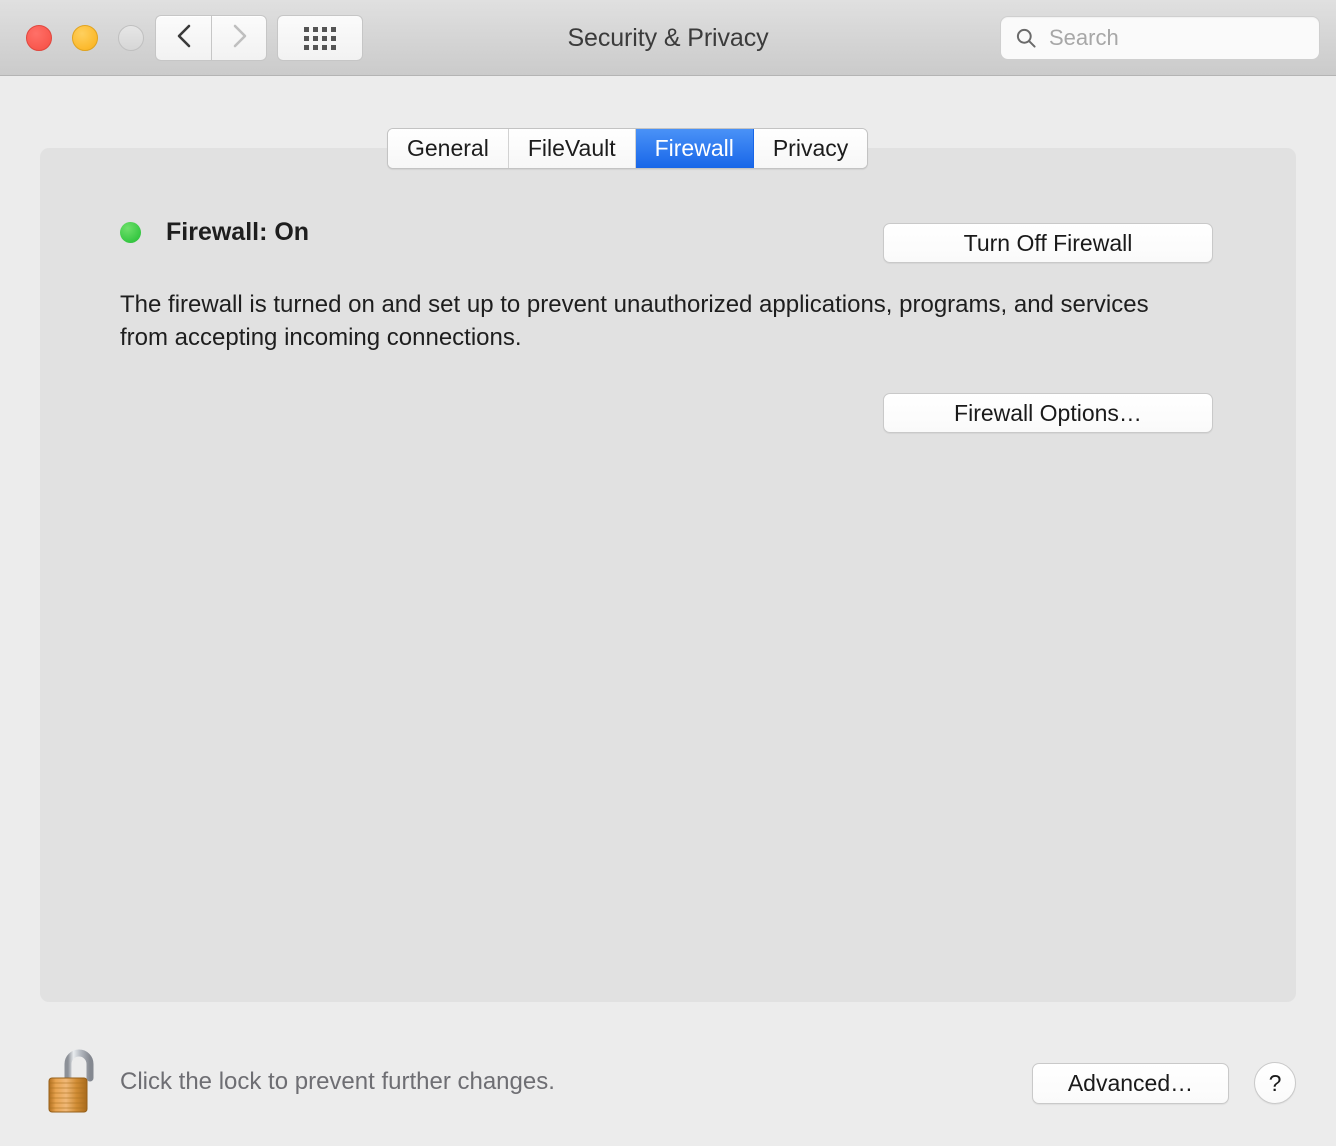 This screenshot has width=1336, height=1146. I want to click on firewall-status-label: Firewall: On, so click(238, 232).